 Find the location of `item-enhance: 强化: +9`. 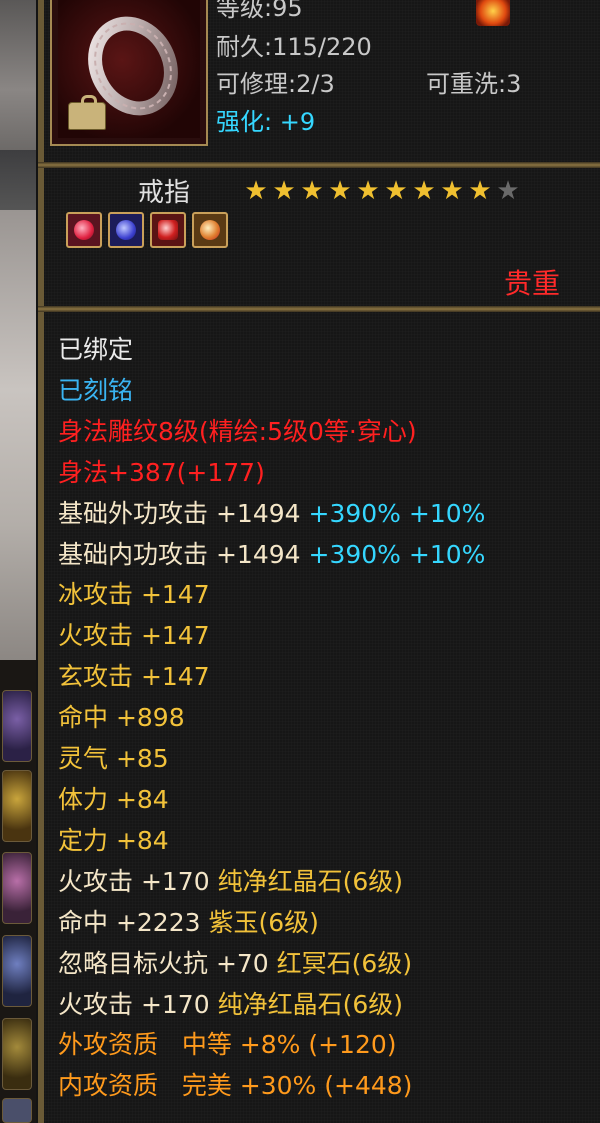

item-enhance: 强化: +9 is located at coordinates (265, 122).